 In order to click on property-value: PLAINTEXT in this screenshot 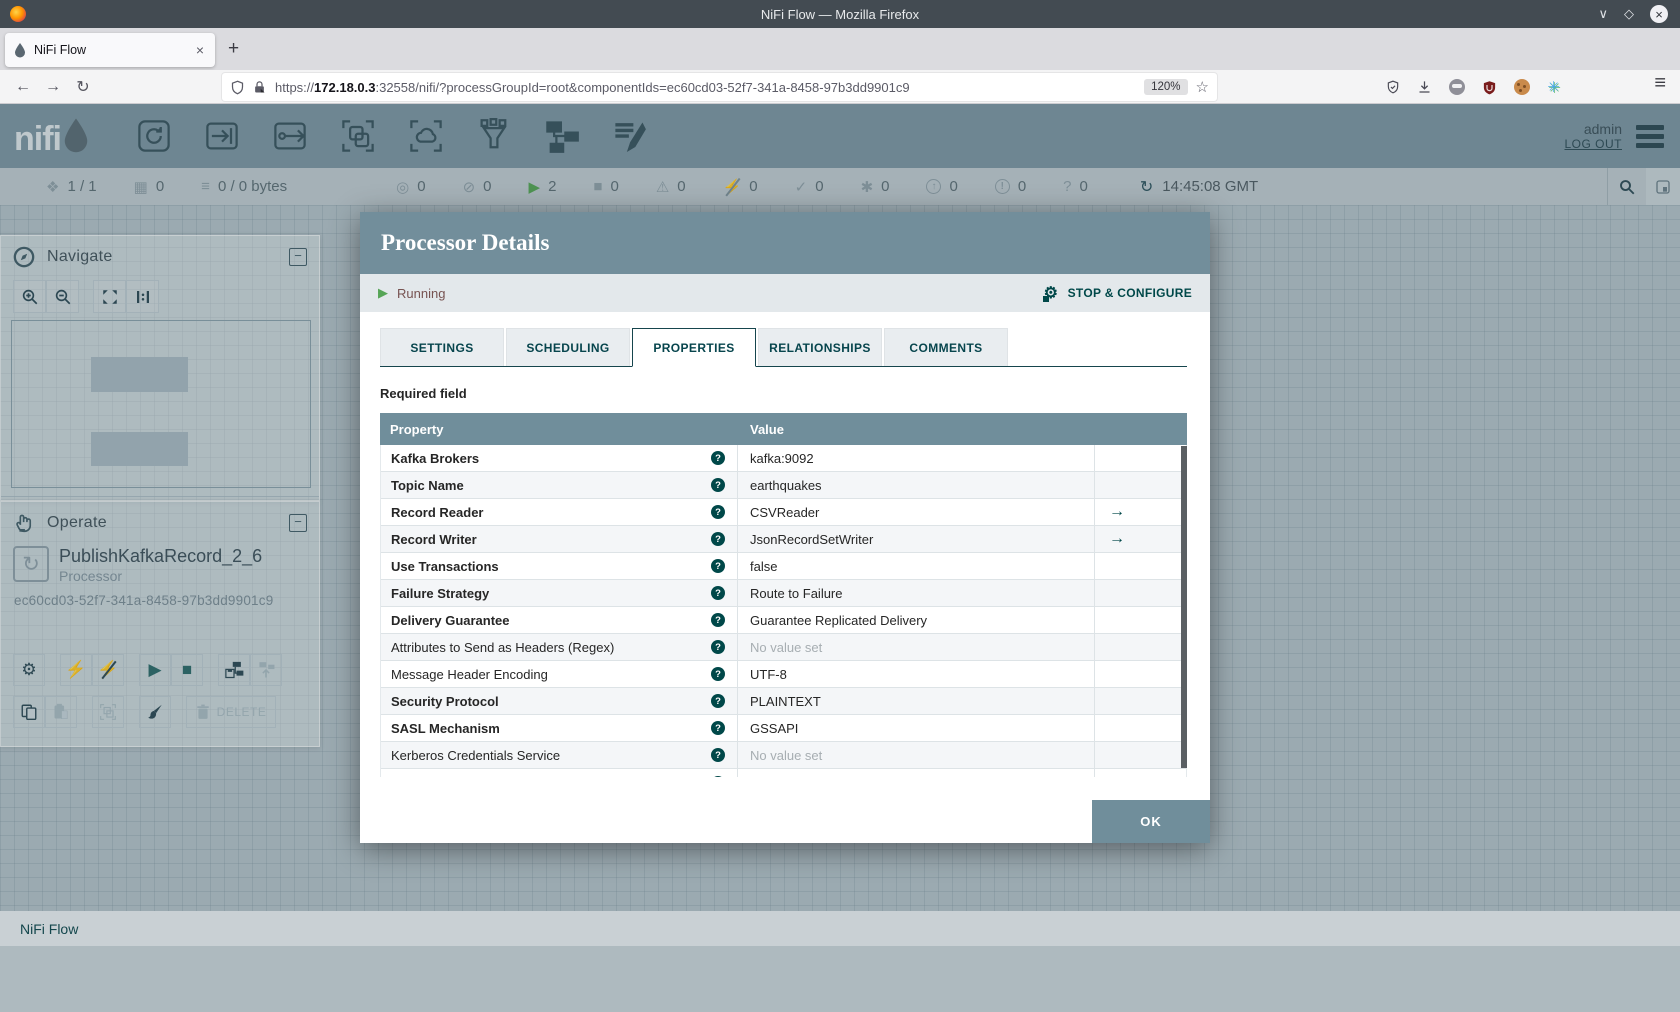, I will do `click(785, 701)`.